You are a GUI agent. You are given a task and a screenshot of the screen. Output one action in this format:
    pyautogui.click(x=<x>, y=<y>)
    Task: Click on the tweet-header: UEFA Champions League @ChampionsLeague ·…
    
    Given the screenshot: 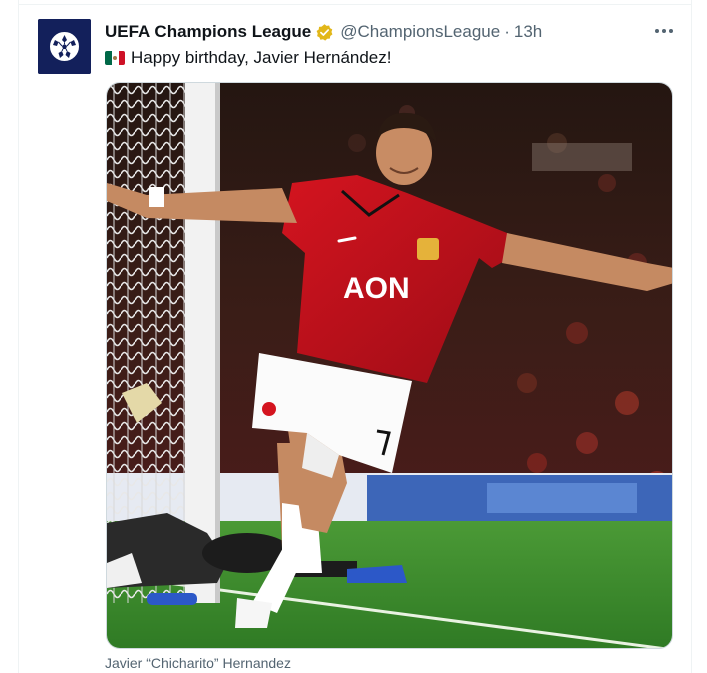 What is the action you would take?
    pyautogui.click(x=323, y=32)
    